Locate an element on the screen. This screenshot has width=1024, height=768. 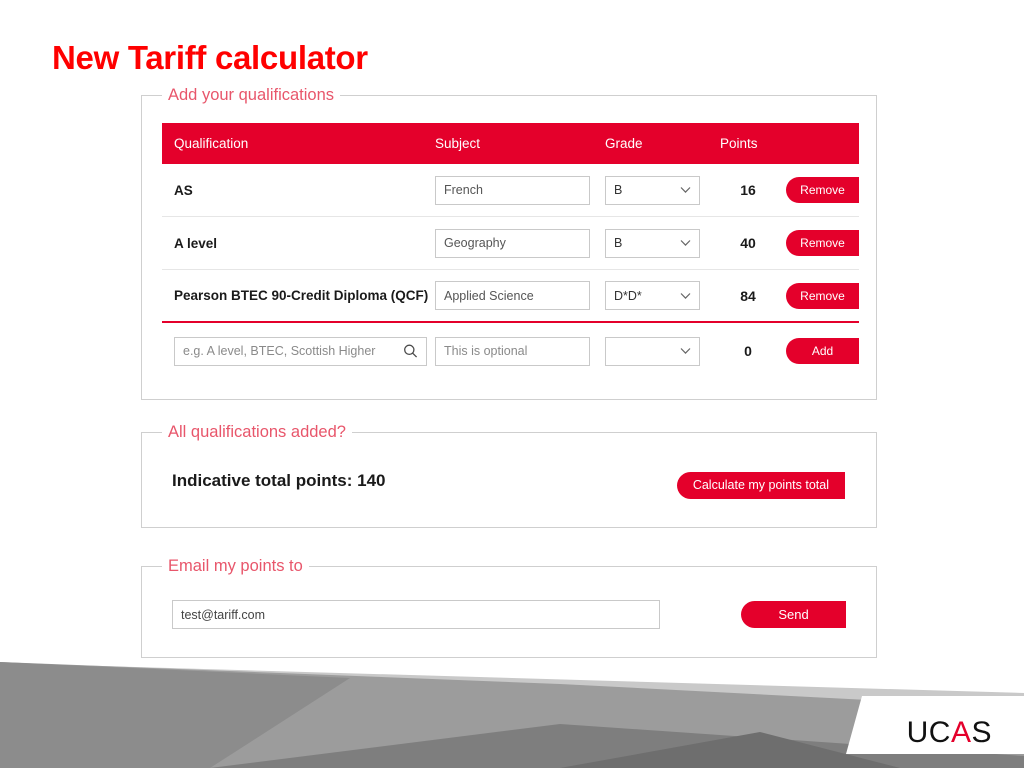
footer-decoration is located at coordinates (512, 715).